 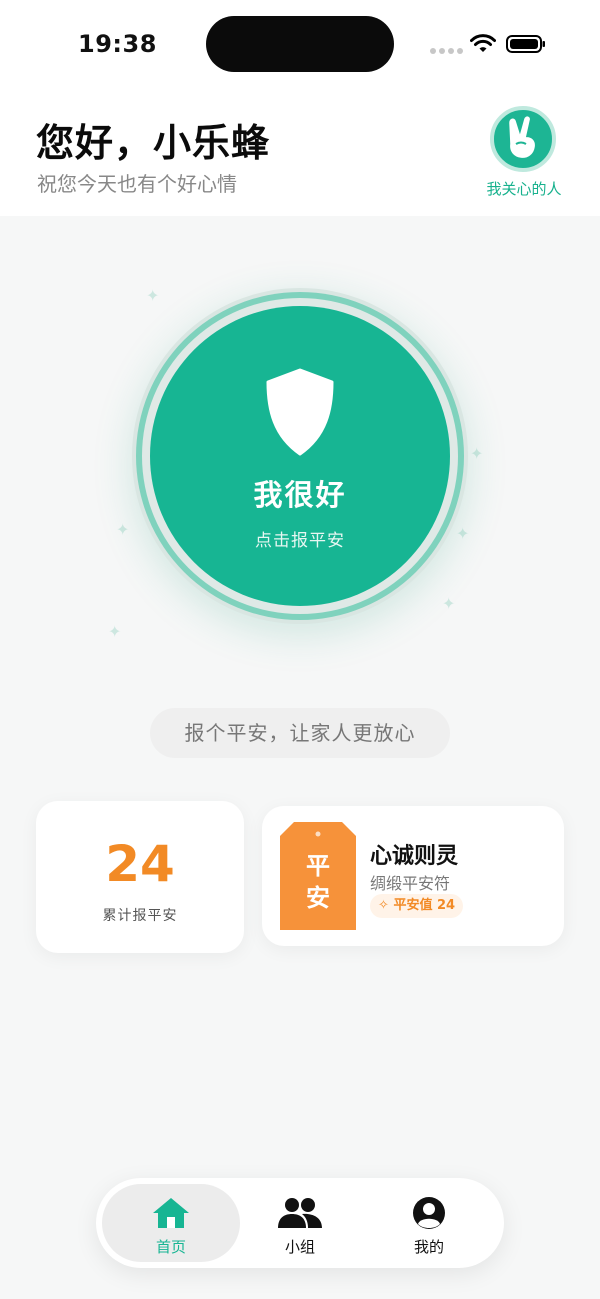 What do you see at coordinates (318, 898) in the screenshot?
I see `amulet-tag-char: 安` at bounding box center [318, 898].